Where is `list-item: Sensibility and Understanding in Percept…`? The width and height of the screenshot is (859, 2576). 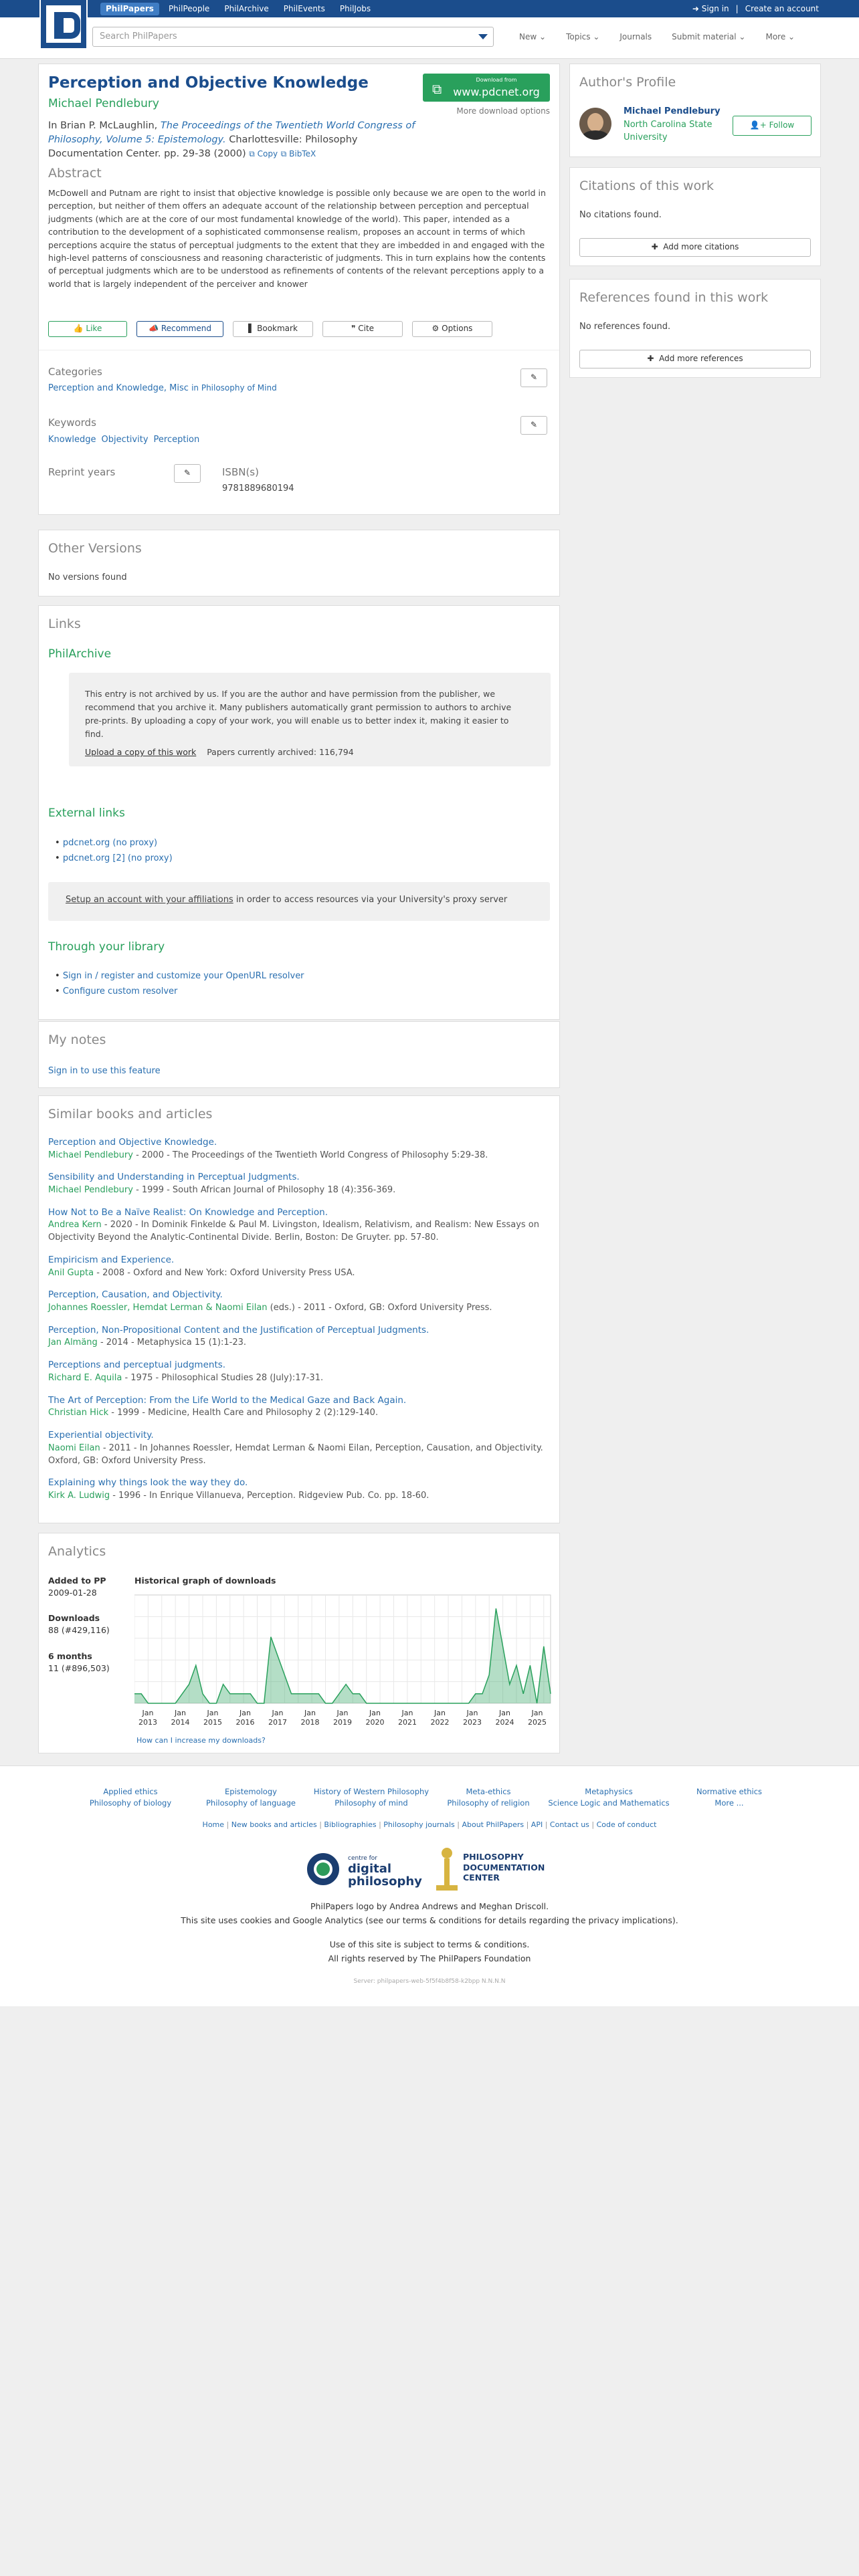 list-item: Sensibility and Understanding in Percept… is located at coordinates (299, 1184).